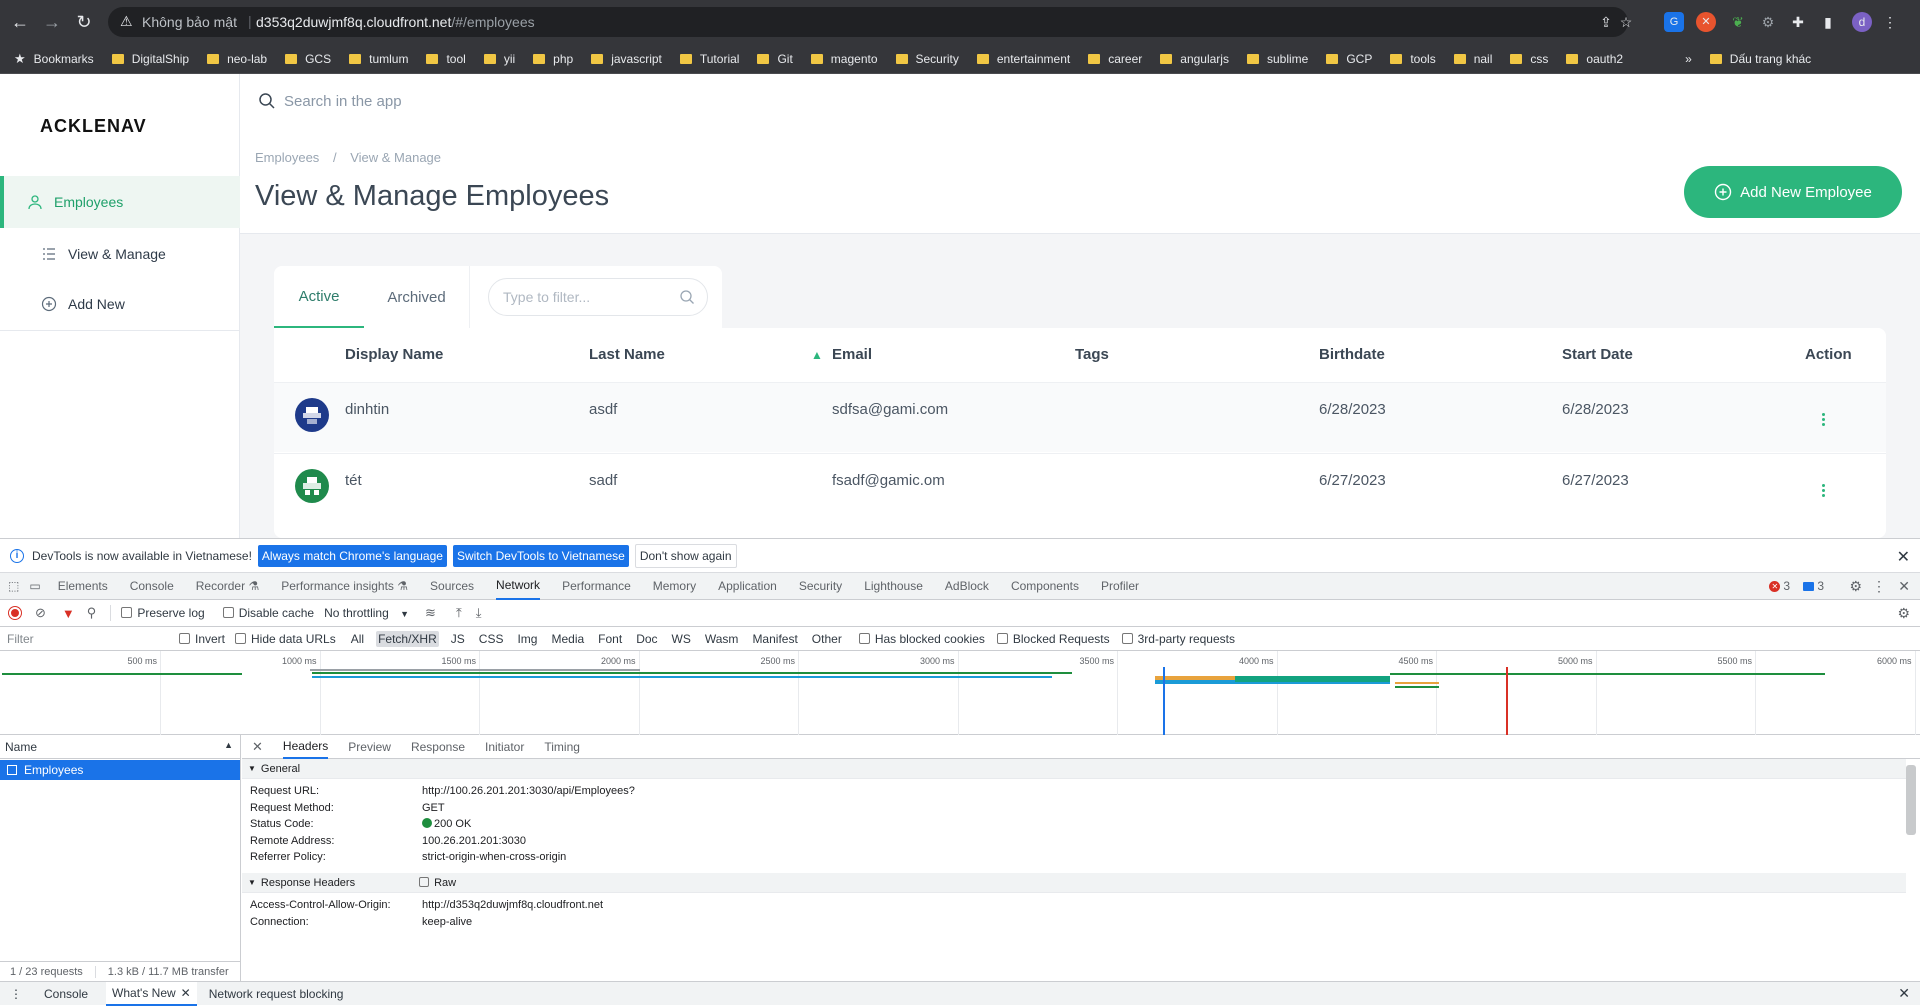  What do you see at coordinates (438, 747) in the screenshot?
I see `detail-tab: Response` at bounding box center [438, 747].